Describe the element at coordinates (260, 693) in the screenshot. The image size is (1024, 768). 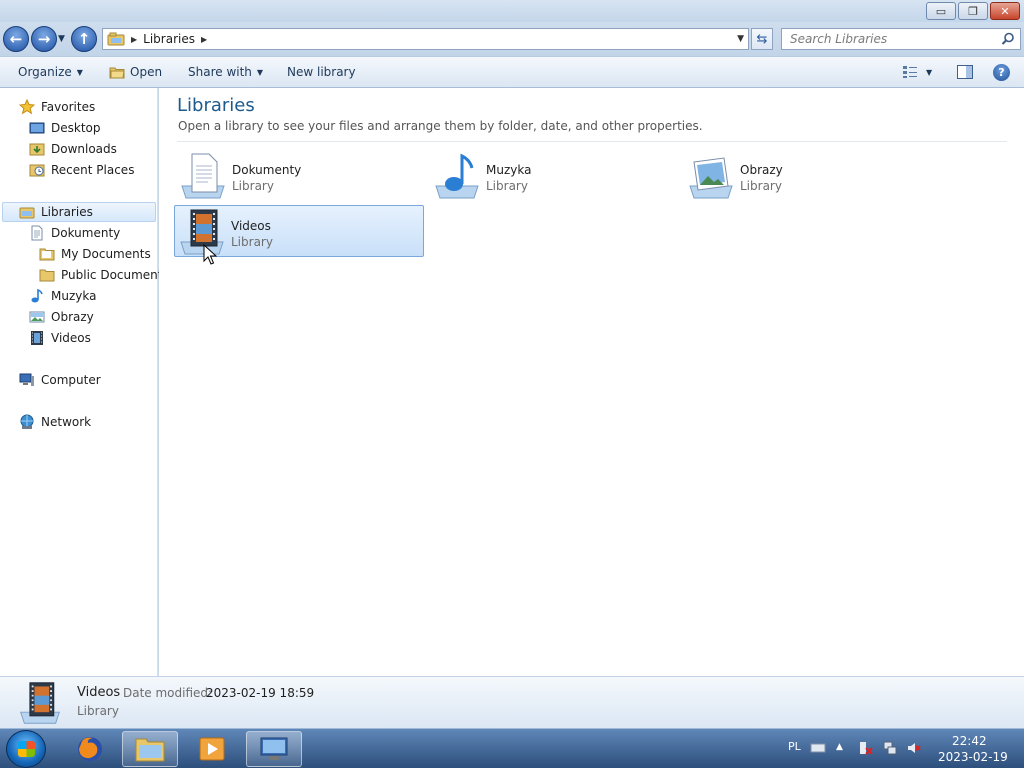
I see `details-date-value: 2023-02-19 18:59` at that location.